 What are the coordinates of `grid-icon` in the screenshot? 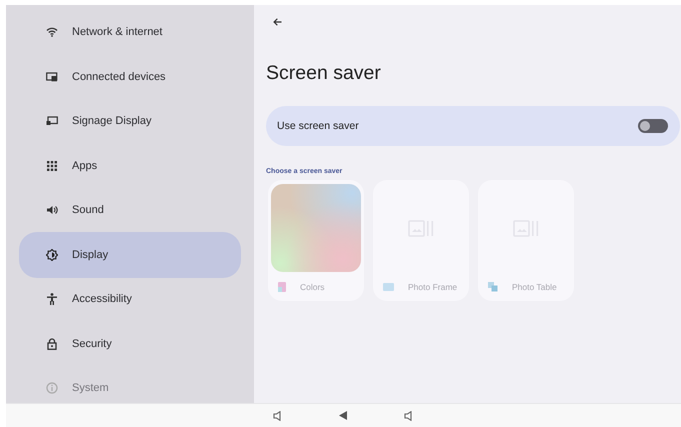 It's located at (51, 165).